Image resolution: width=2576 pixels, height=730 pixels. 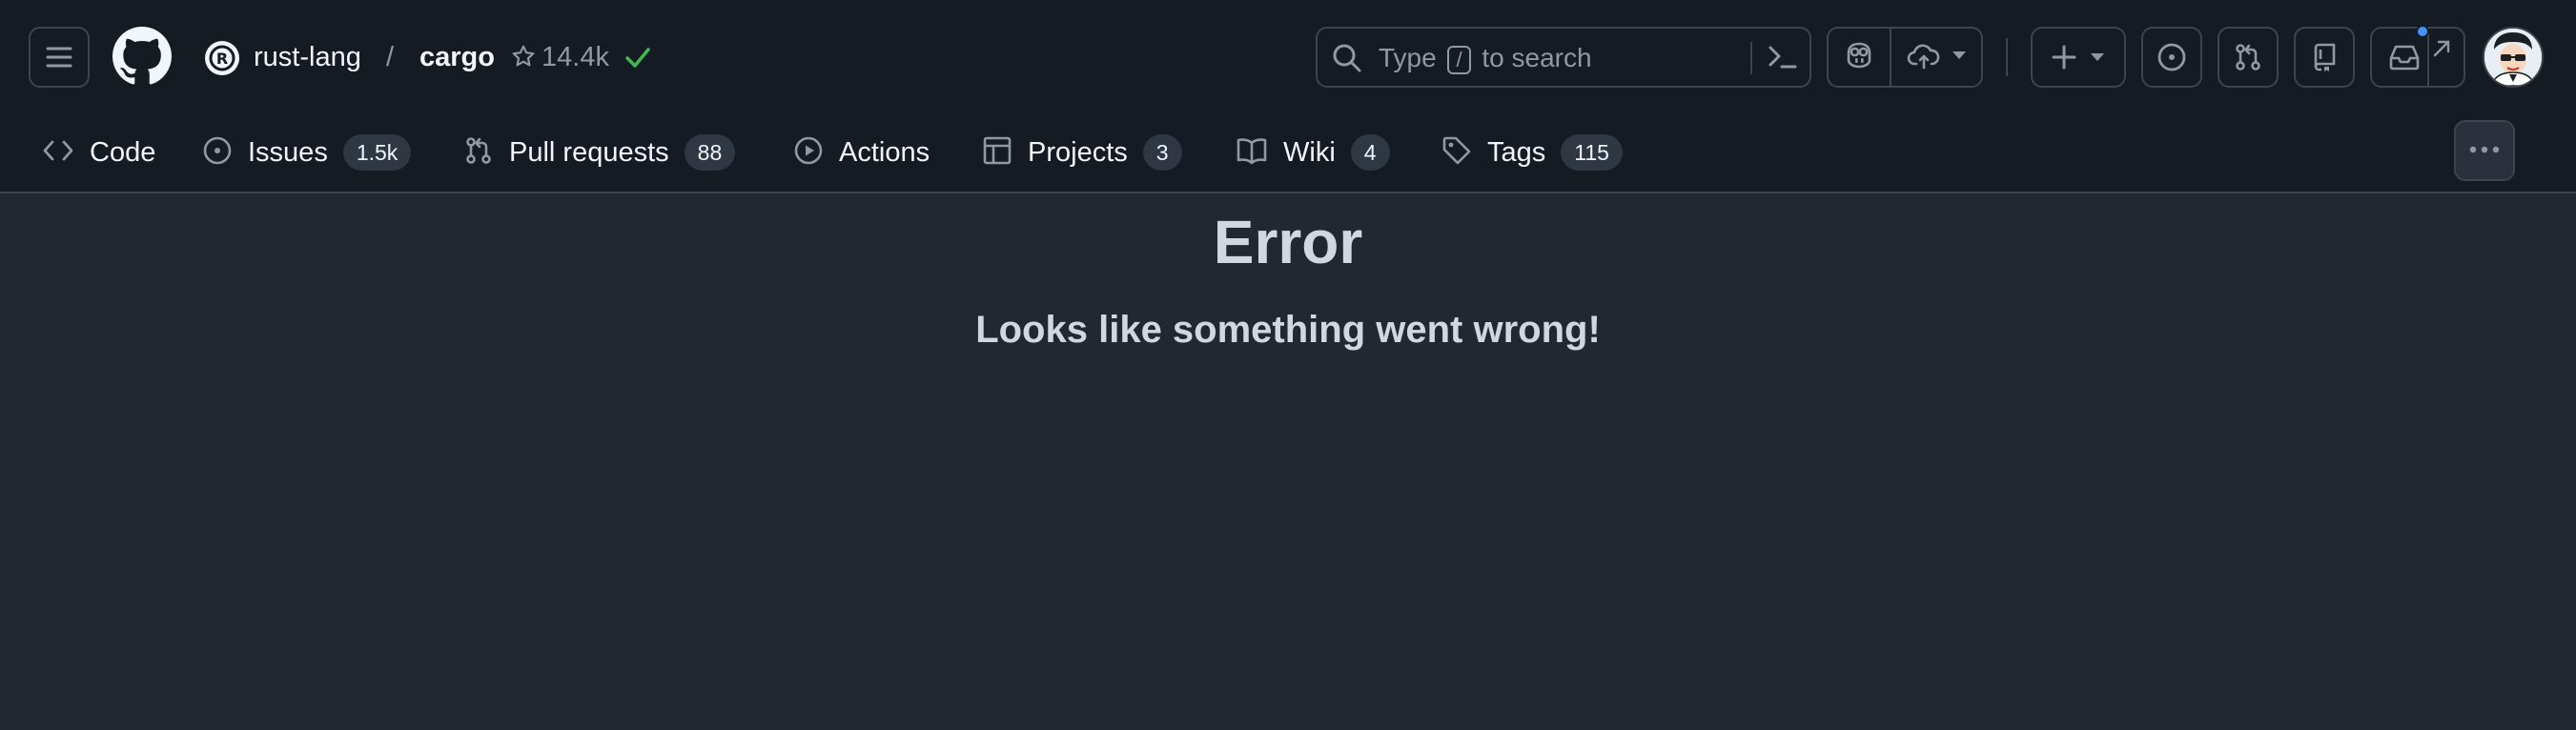 I want to click on tab-label: Projects, so click(x=1078, y=152).